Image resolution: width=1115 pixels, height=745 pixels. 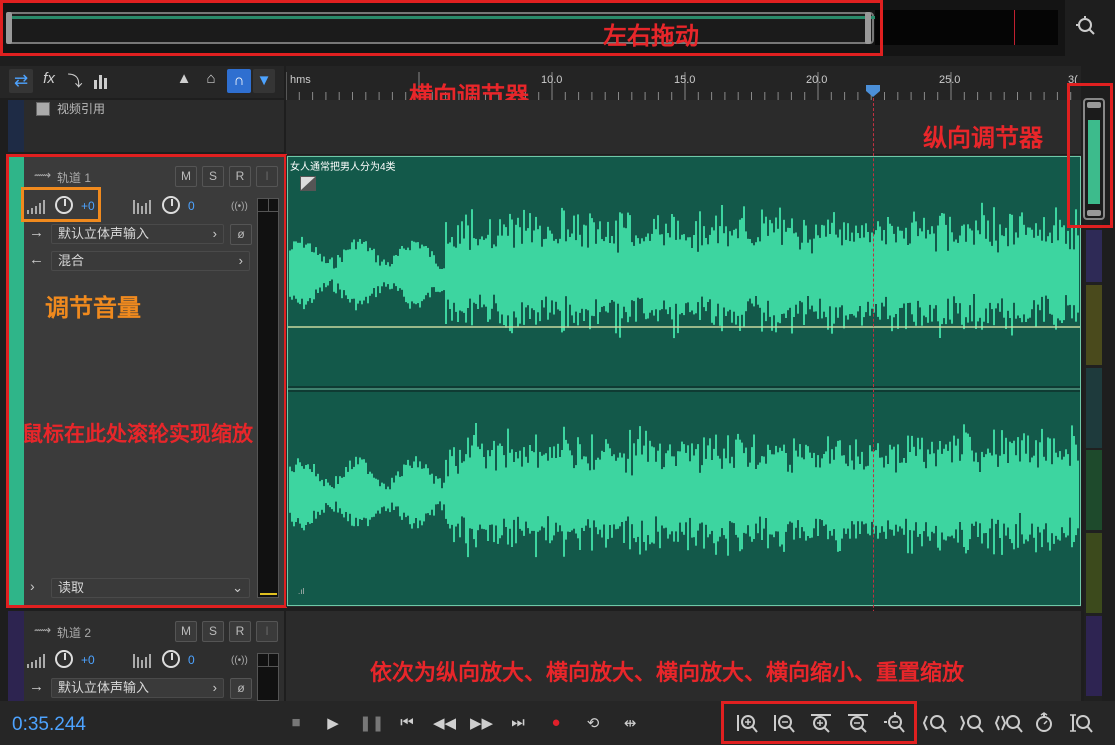 What do you see at coordinates (301, 591) in the screenshot?
I see `clip-volume-icon: .ıl` at bounding box center [301, 591].